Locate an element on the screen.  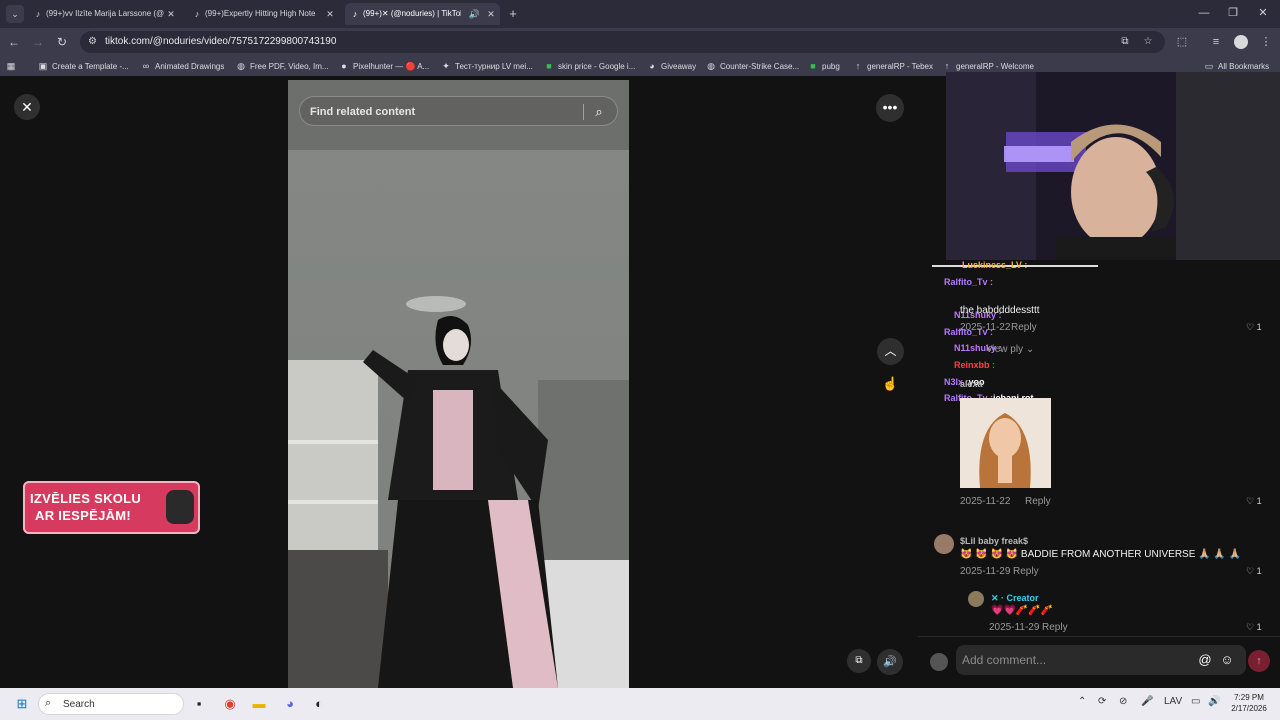
site-info-icon: ⚙ is located at coordinates (94, 42).